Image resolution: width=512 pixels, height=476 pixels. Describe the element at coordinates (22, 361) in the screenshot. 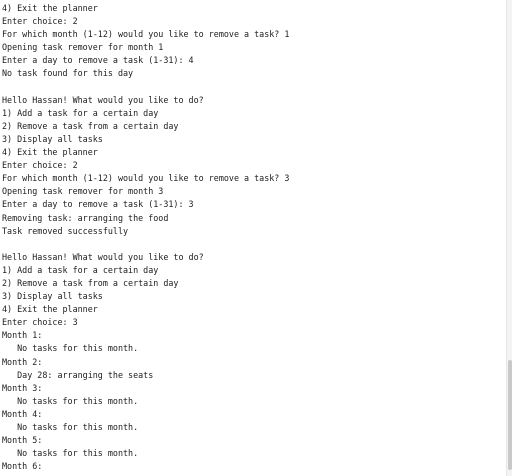

I see `console-line: Month 2:` at that location.